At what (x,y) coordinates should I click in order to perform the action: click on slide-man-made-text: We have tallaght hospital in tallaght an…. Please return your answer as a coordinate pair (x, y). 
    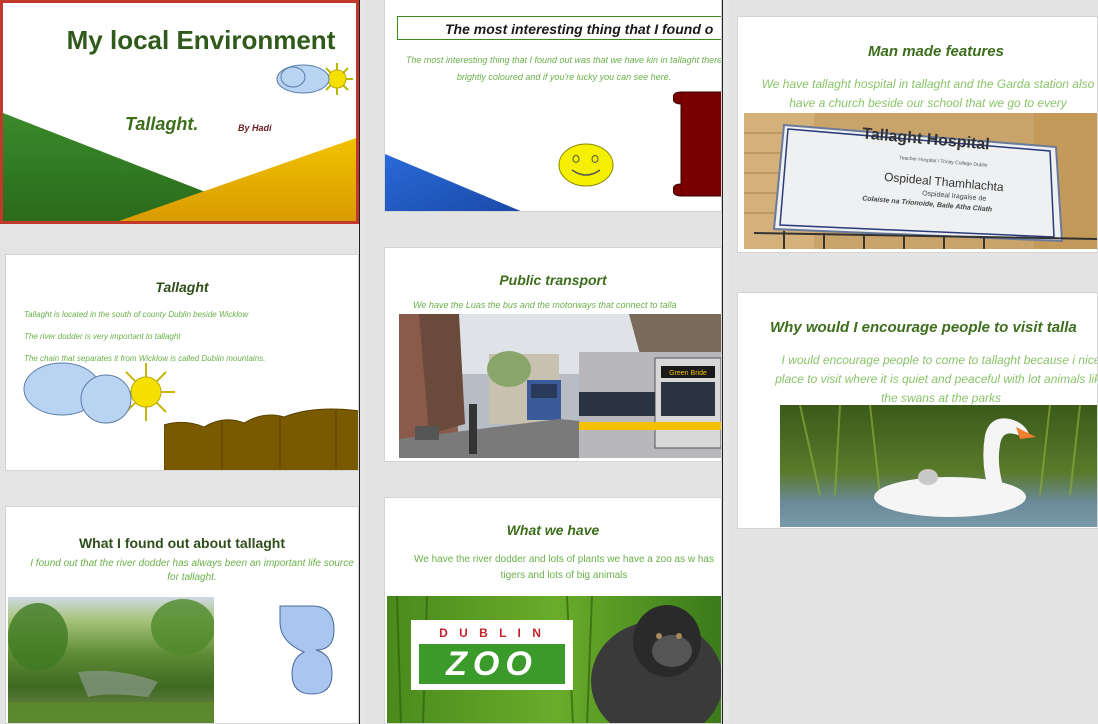
    Looking at the image, I should click on (928, 93).